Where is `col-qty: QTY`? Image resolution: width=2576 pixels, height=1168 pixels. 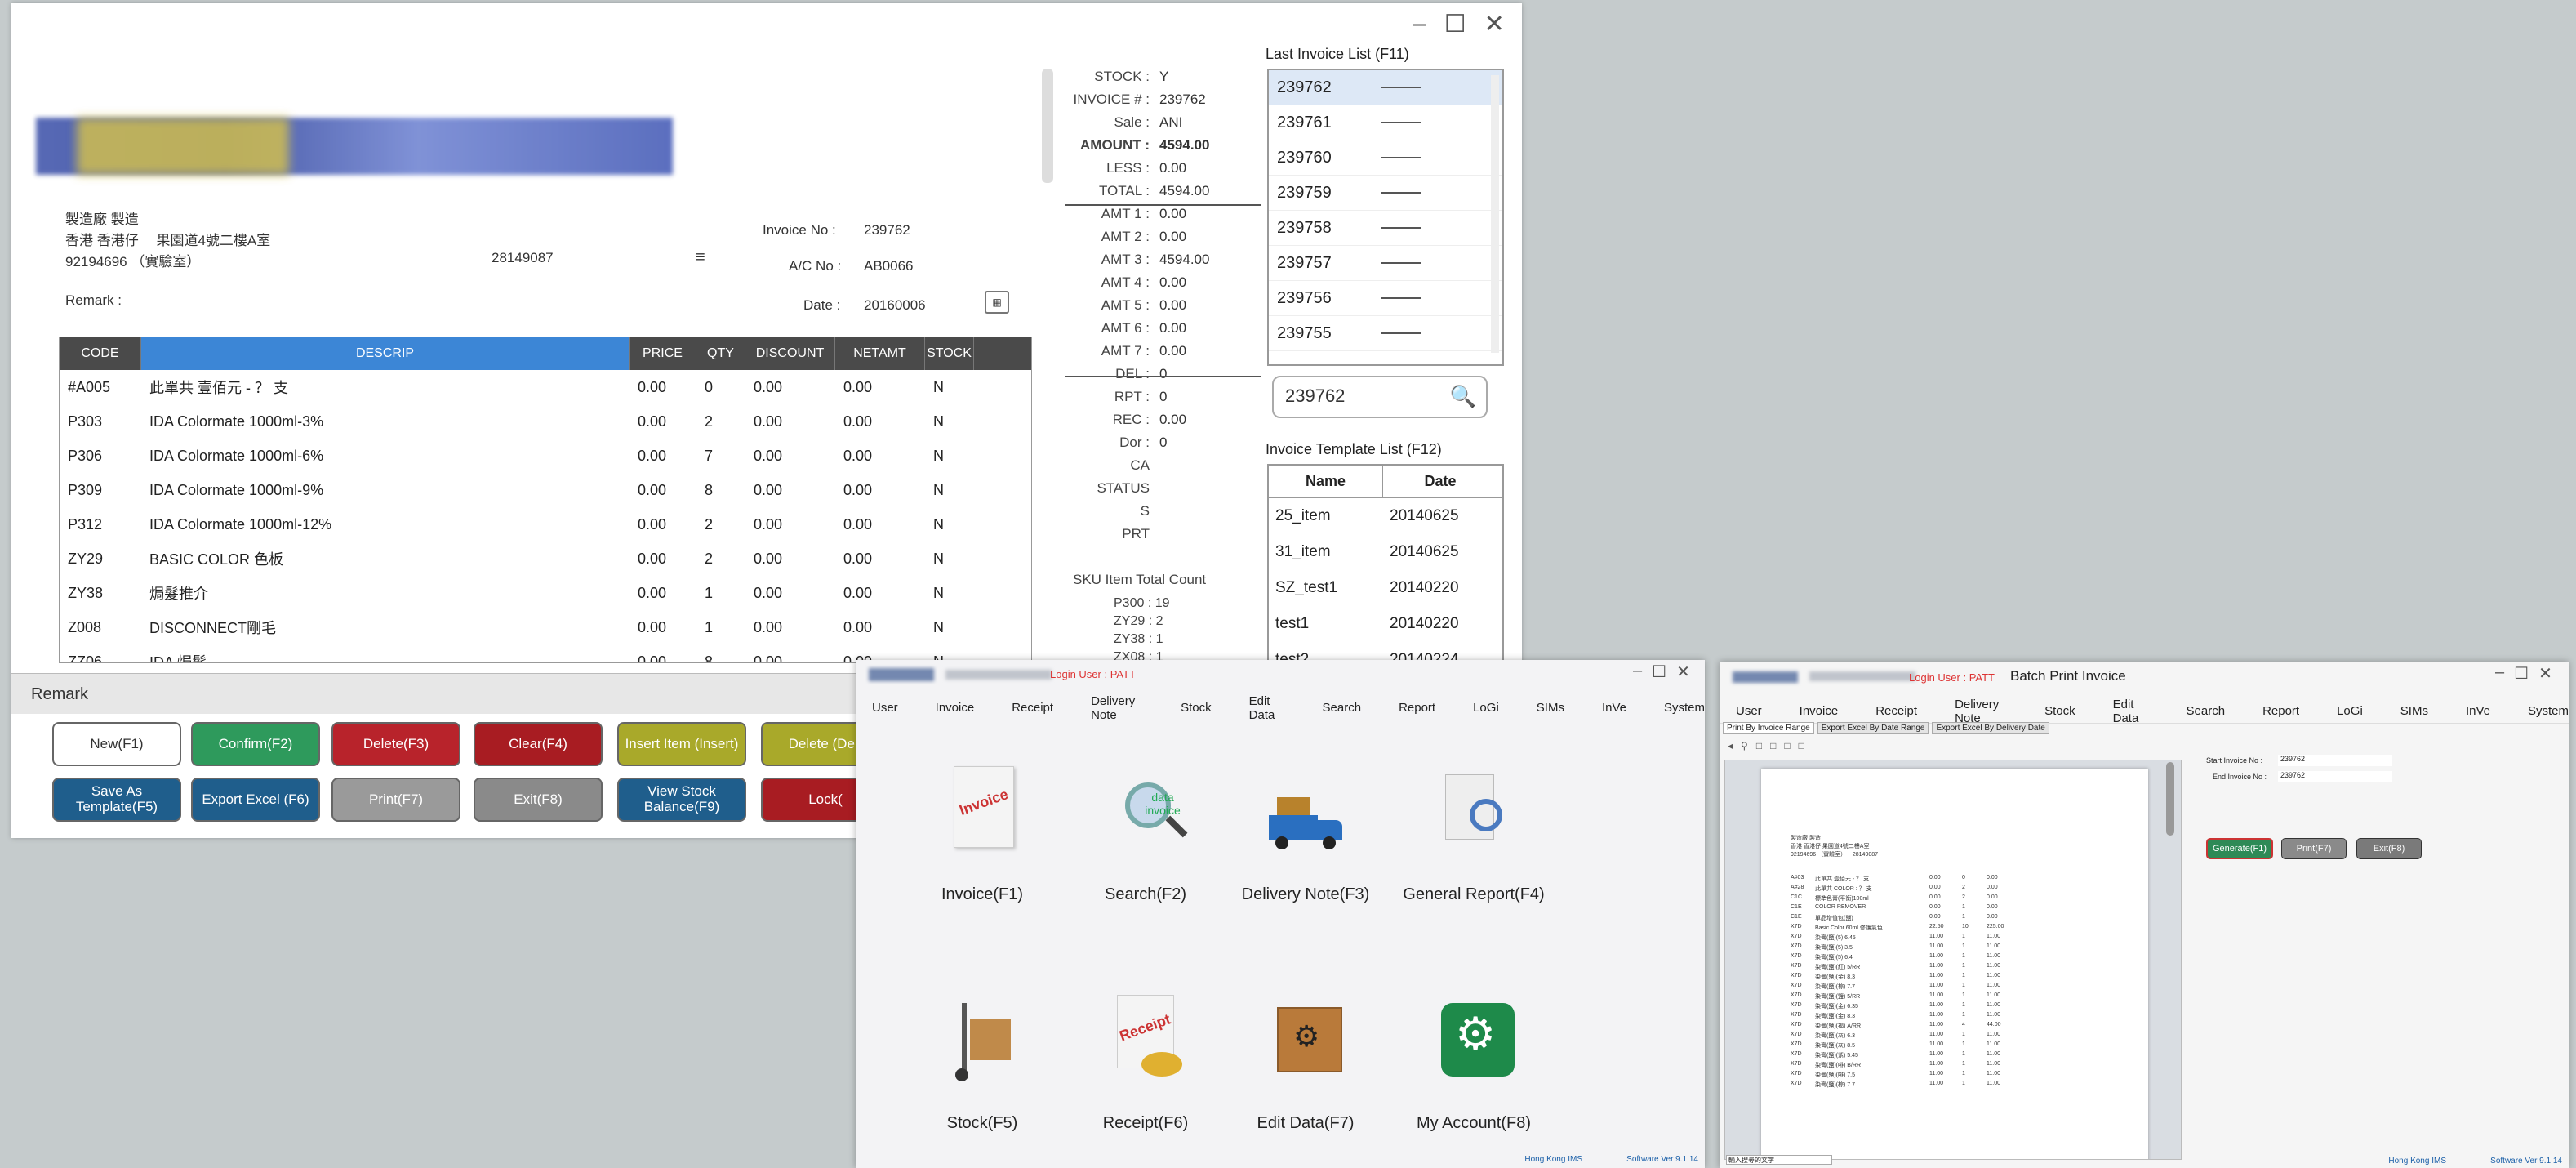 col-qty: QTY is located at coordinates (720, 353).